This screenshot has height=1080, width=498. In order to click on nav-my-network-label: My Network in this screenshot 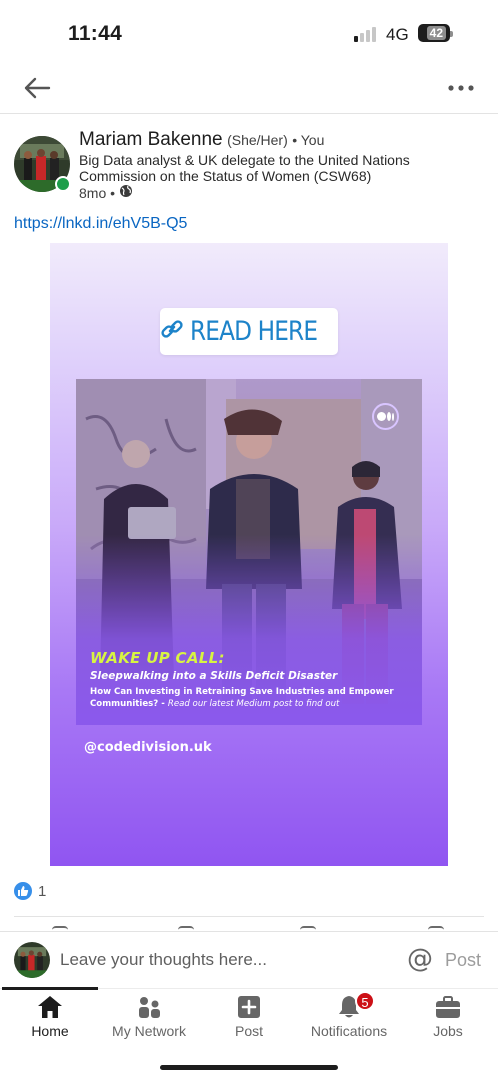, I will do `click(149, 1031)`.